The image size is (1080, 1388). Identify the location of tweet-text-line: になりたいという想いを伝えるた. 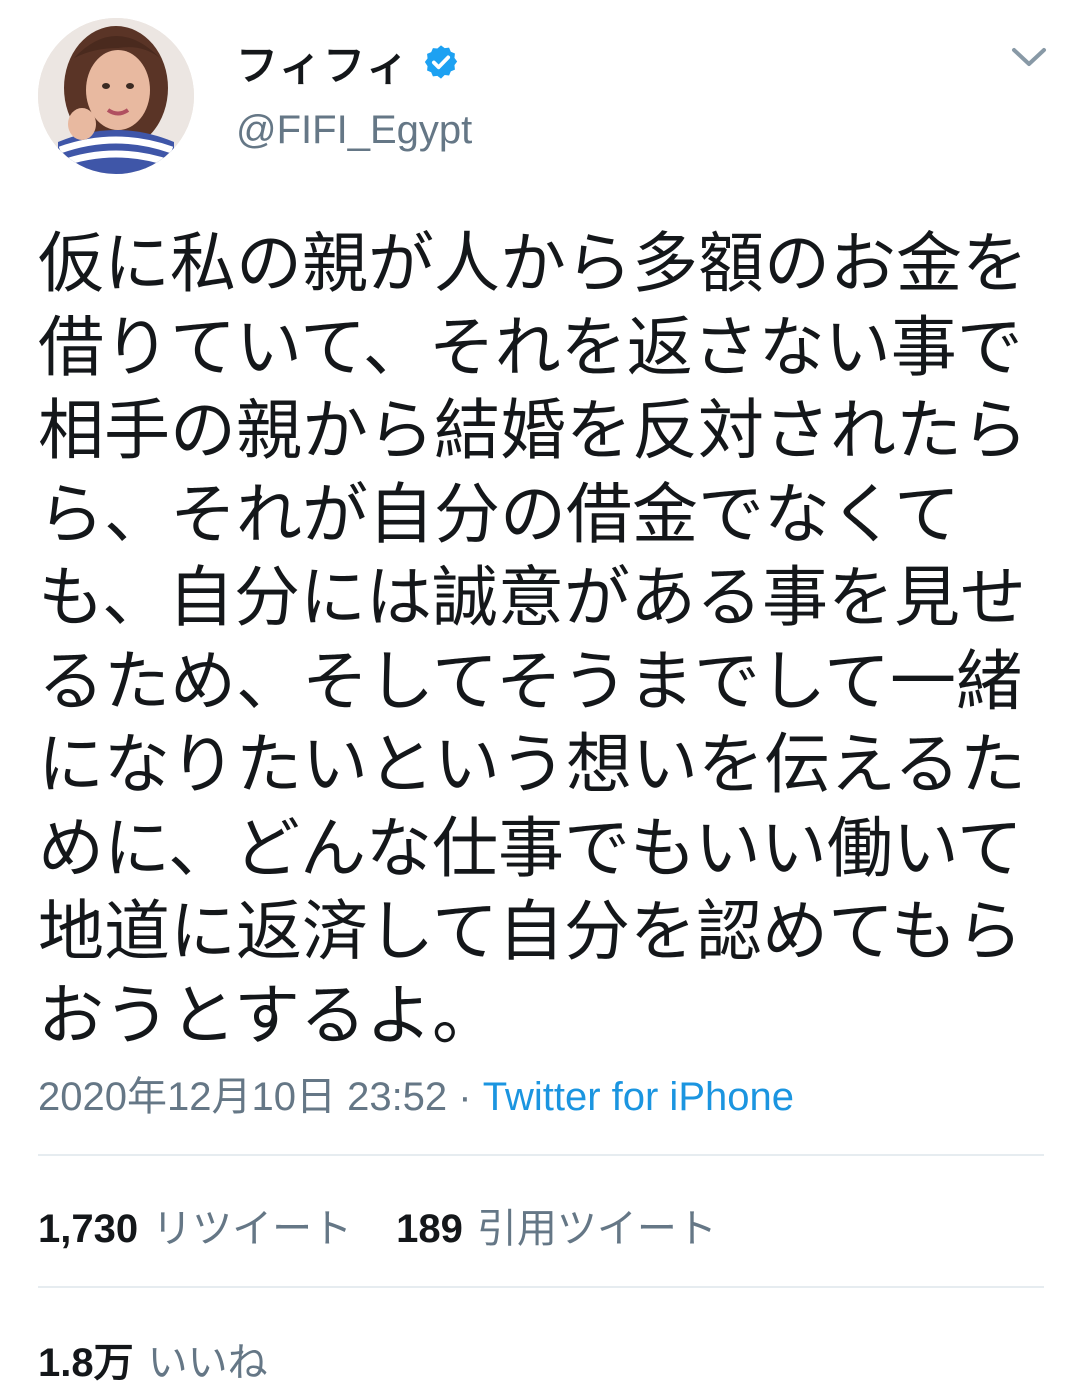
(532, 764).